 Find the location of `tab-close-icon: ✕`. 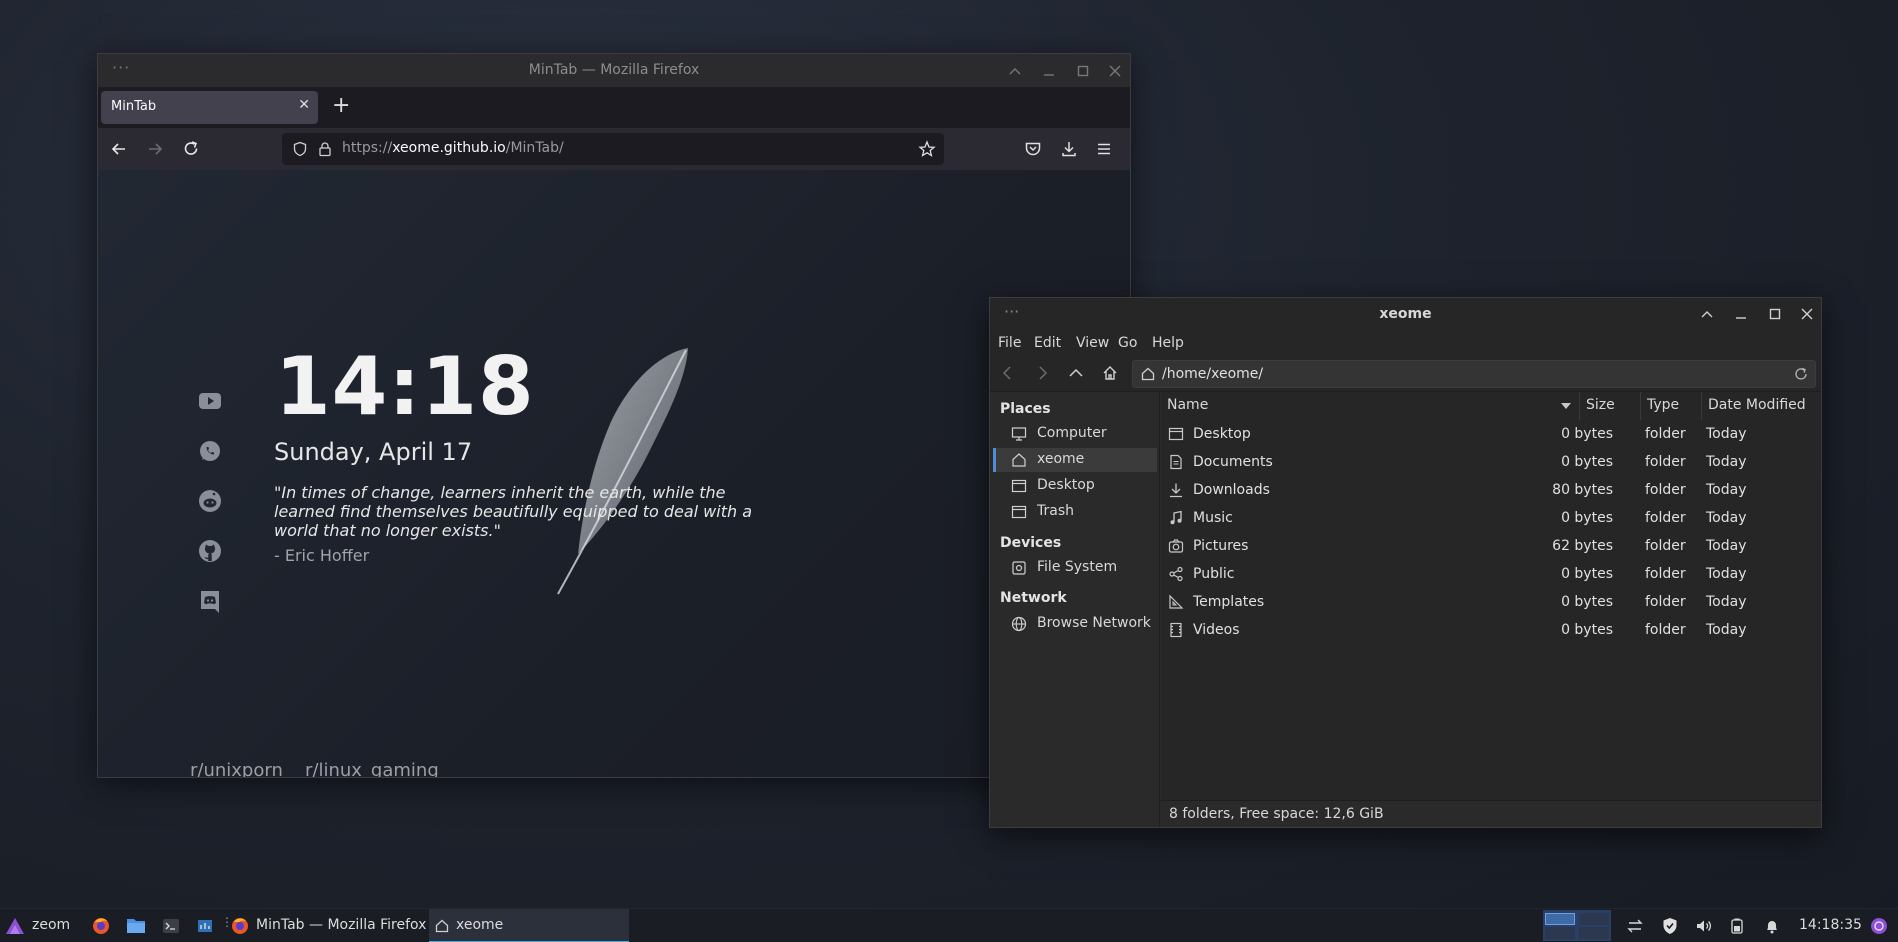

tab-close-icon: ✕ is located at coordinates (304, 105).